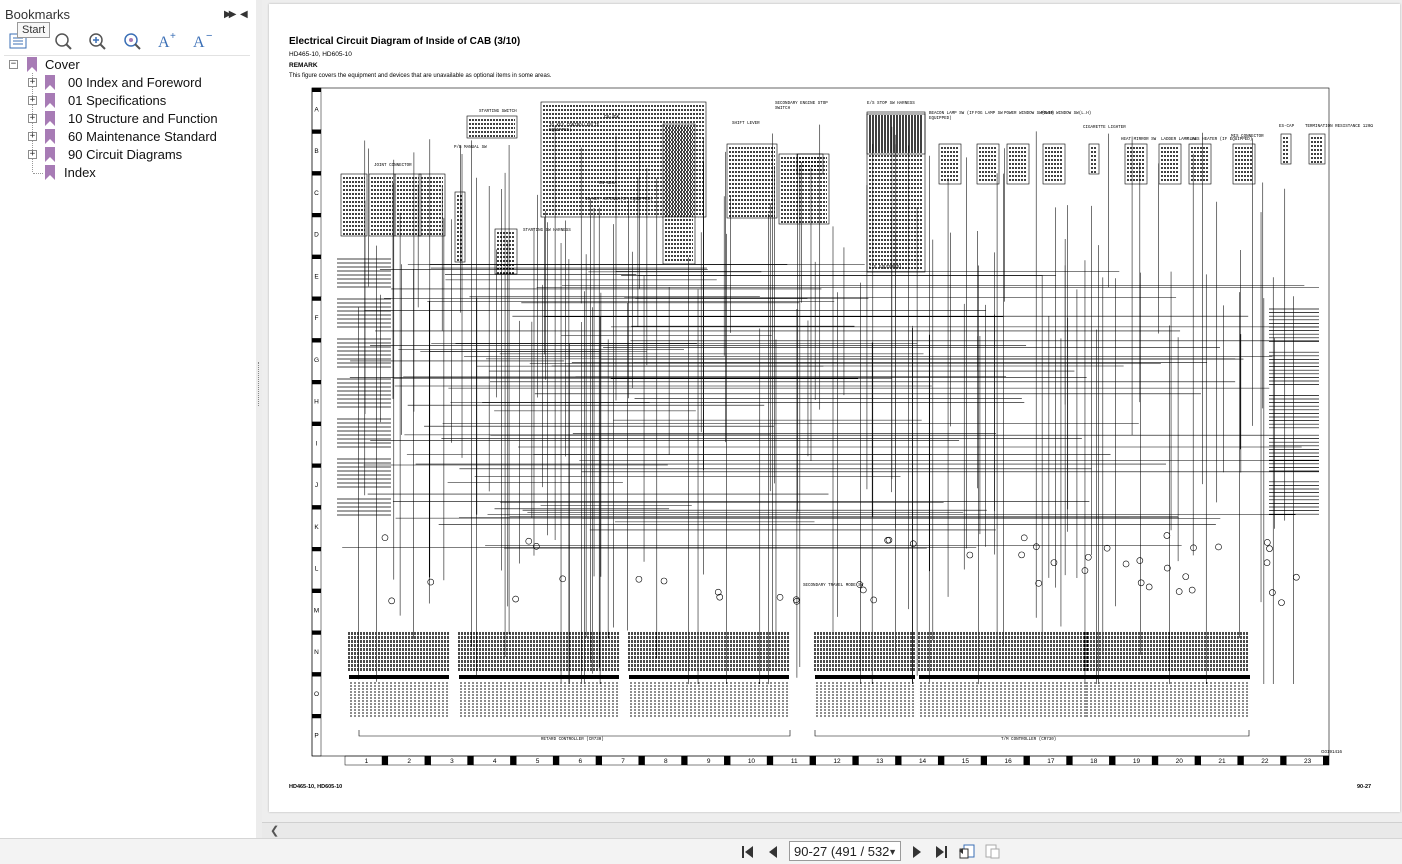  I want to click on chevron-down-icon: ▼, so click(892, 852).